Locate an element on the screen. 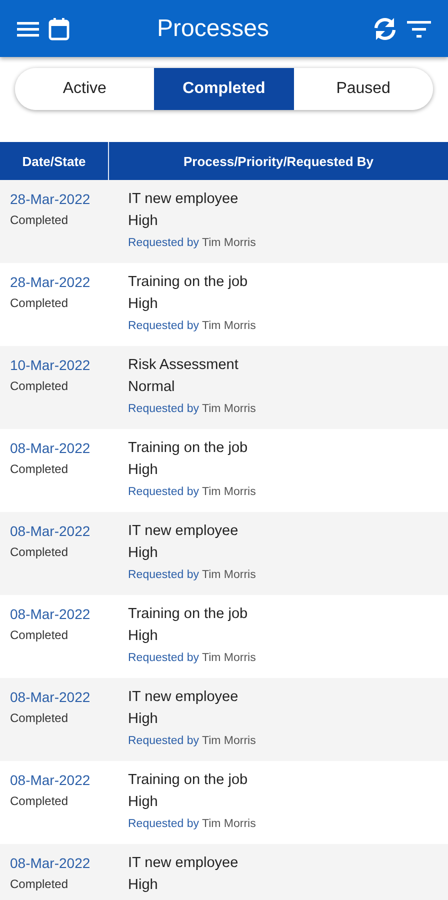  process-row: 08-Mar-2022 Completed IT new employee High is located at coordinates (224, 872).